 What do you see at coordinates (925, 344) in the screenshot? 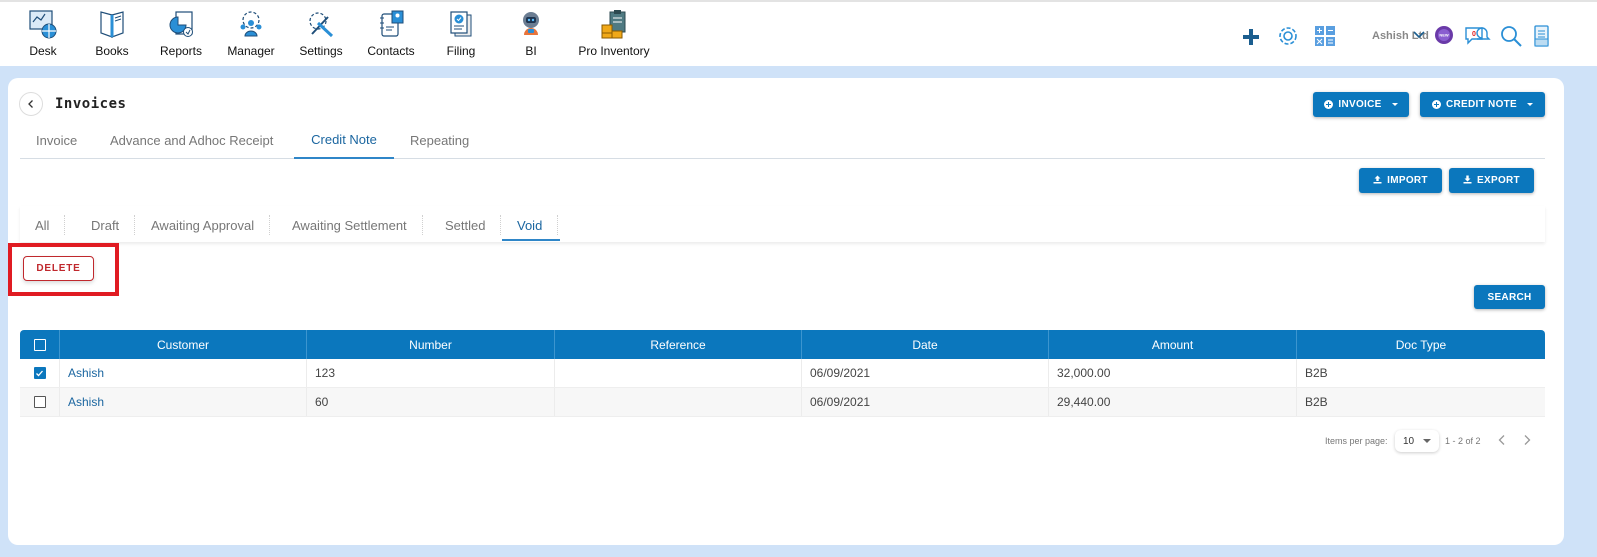
I see `column-header-date: Date` at bounding box center [925, 344].